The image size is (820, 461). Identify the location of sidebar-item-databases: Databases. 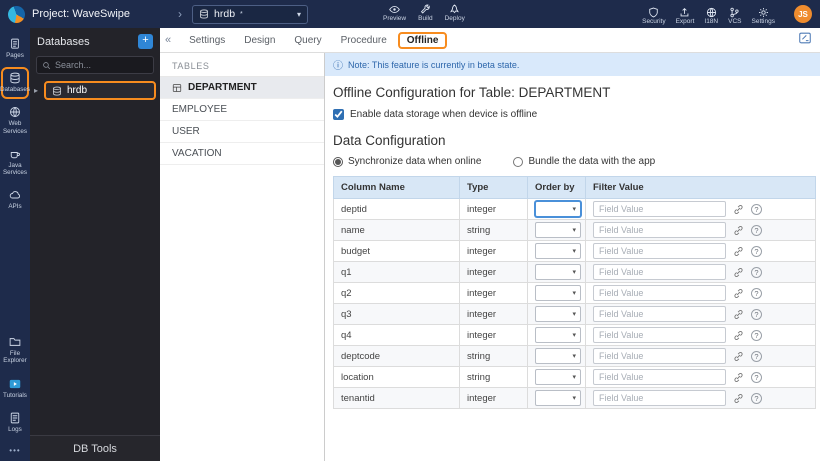
(15, 83).